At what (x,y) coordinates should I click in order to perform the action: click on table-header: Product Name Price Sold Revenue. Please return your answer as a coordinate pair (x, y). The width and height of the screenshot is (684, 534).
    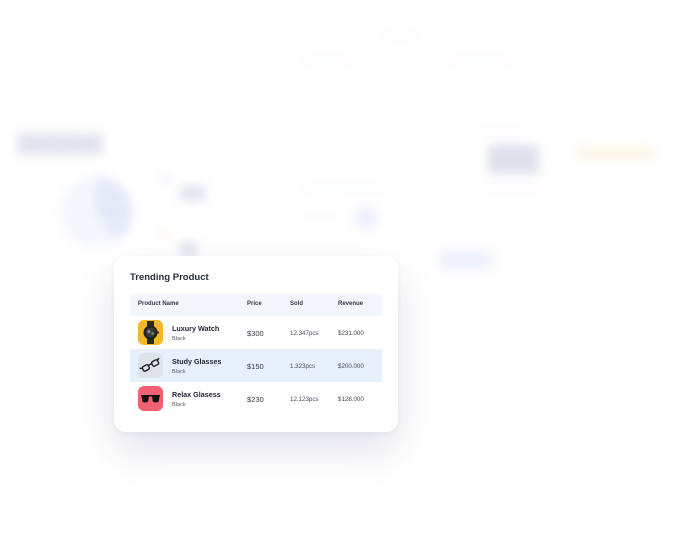
    Looking at the image, I should click on (256, 305).